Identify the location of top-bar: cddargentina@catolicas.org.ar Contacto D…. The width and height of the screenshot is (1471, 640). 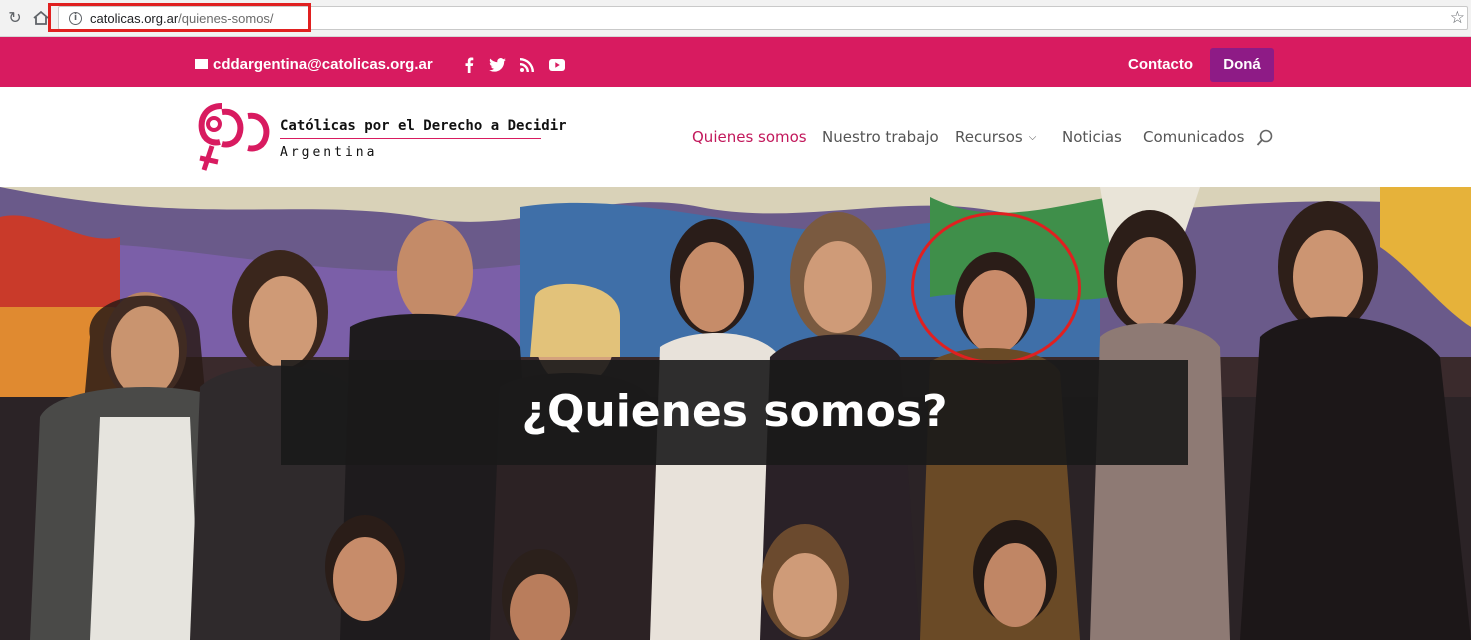
(735, 62).